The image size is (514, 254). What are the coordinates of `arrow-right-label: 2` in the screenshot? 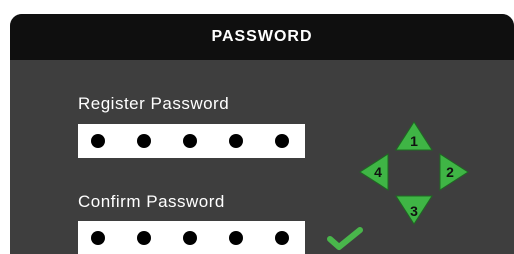 It's located at (450, 172).